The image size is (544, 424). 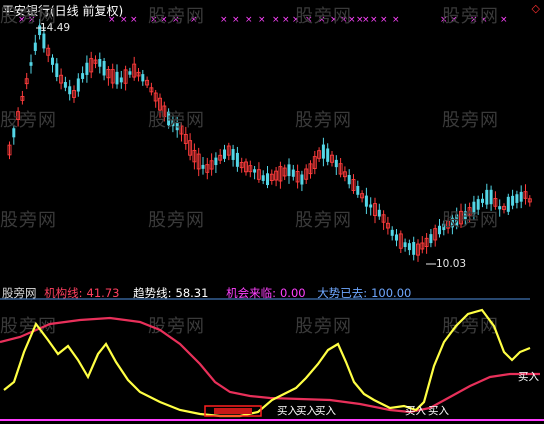 What do you see at coordinates (536, 8) in the screenshot?
I see `diamond-icon: ◇` at bounding box center [536, 8].